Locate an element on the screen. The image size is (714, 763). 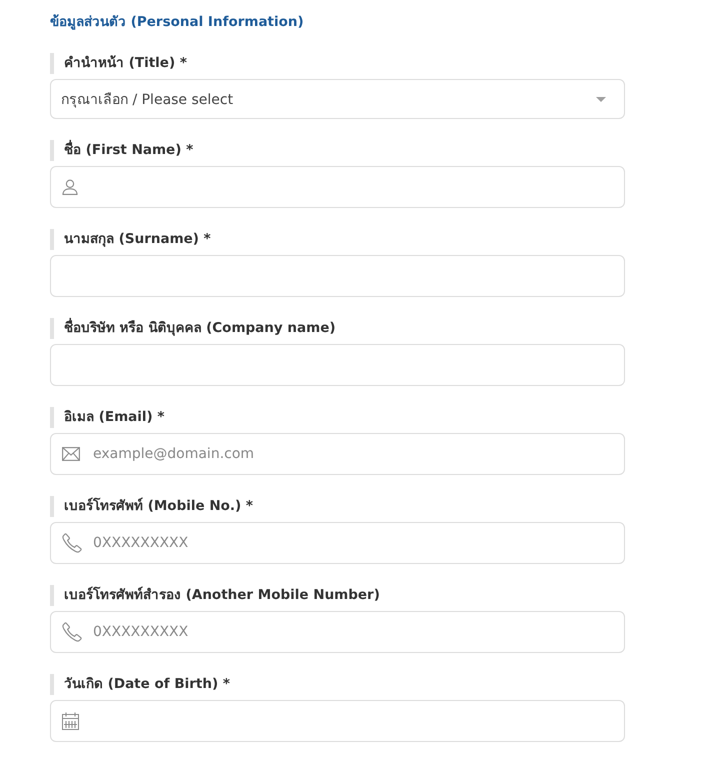
field-label: คำนำหน้า (Title) * is located at coordinates (337, 63).